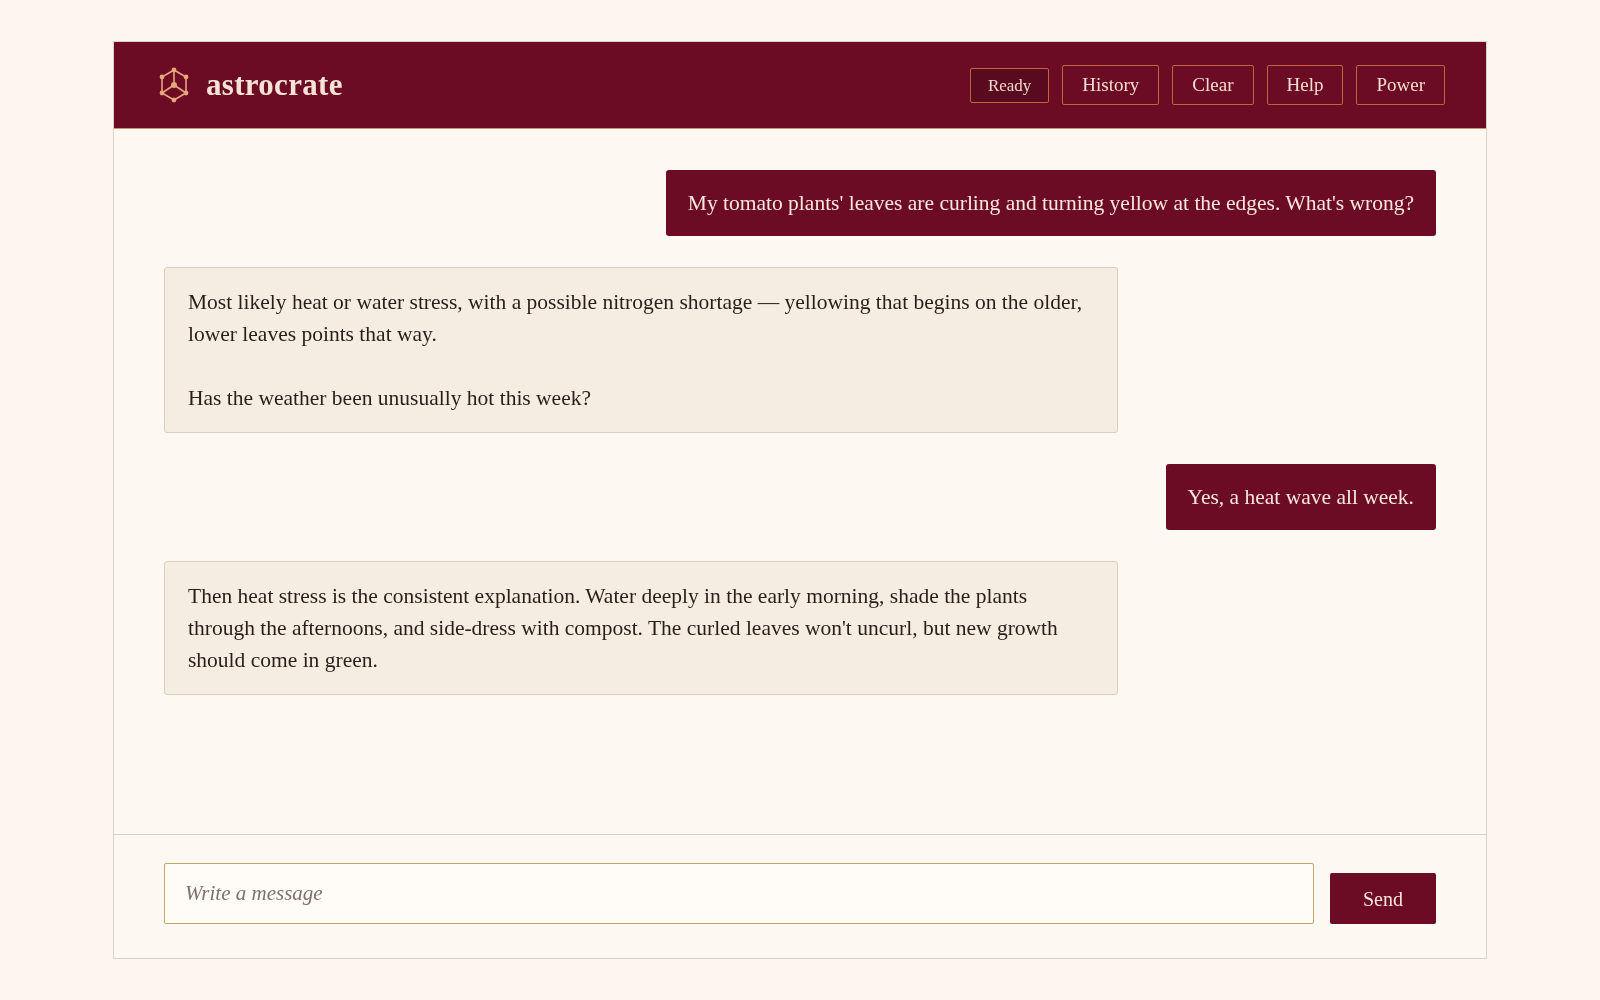 Image resolution: width=1600 pixels, height=1000 pixels. Describe the element at coordinates (1111, 85) in the screenshot. I see `header-button: History` at that location.